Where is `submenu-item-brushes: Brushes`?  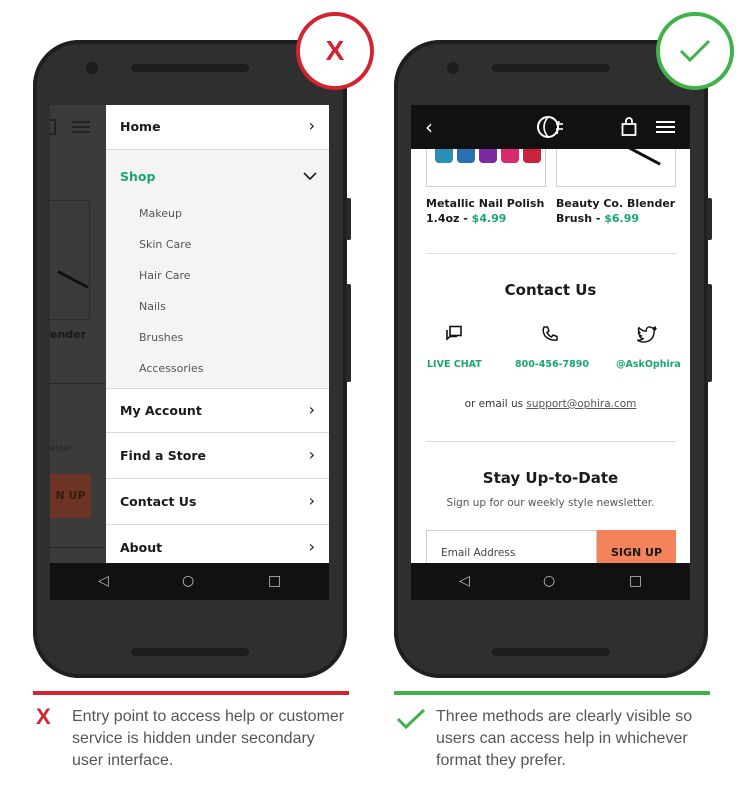 submenu-item-brushes: Brushes is located at coordinates (161, 337).